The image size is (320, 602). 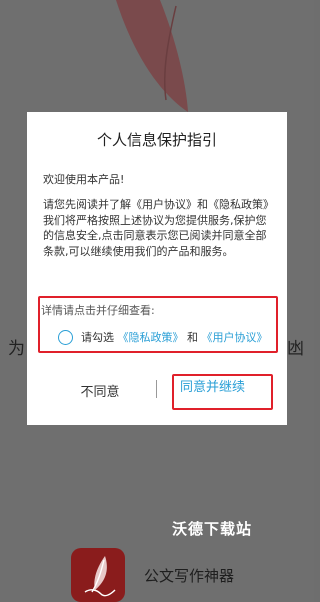 I want to click on consent-row: 请勾选 《隐私政策》 和 《用户协议》, so click(x=163, y=337).